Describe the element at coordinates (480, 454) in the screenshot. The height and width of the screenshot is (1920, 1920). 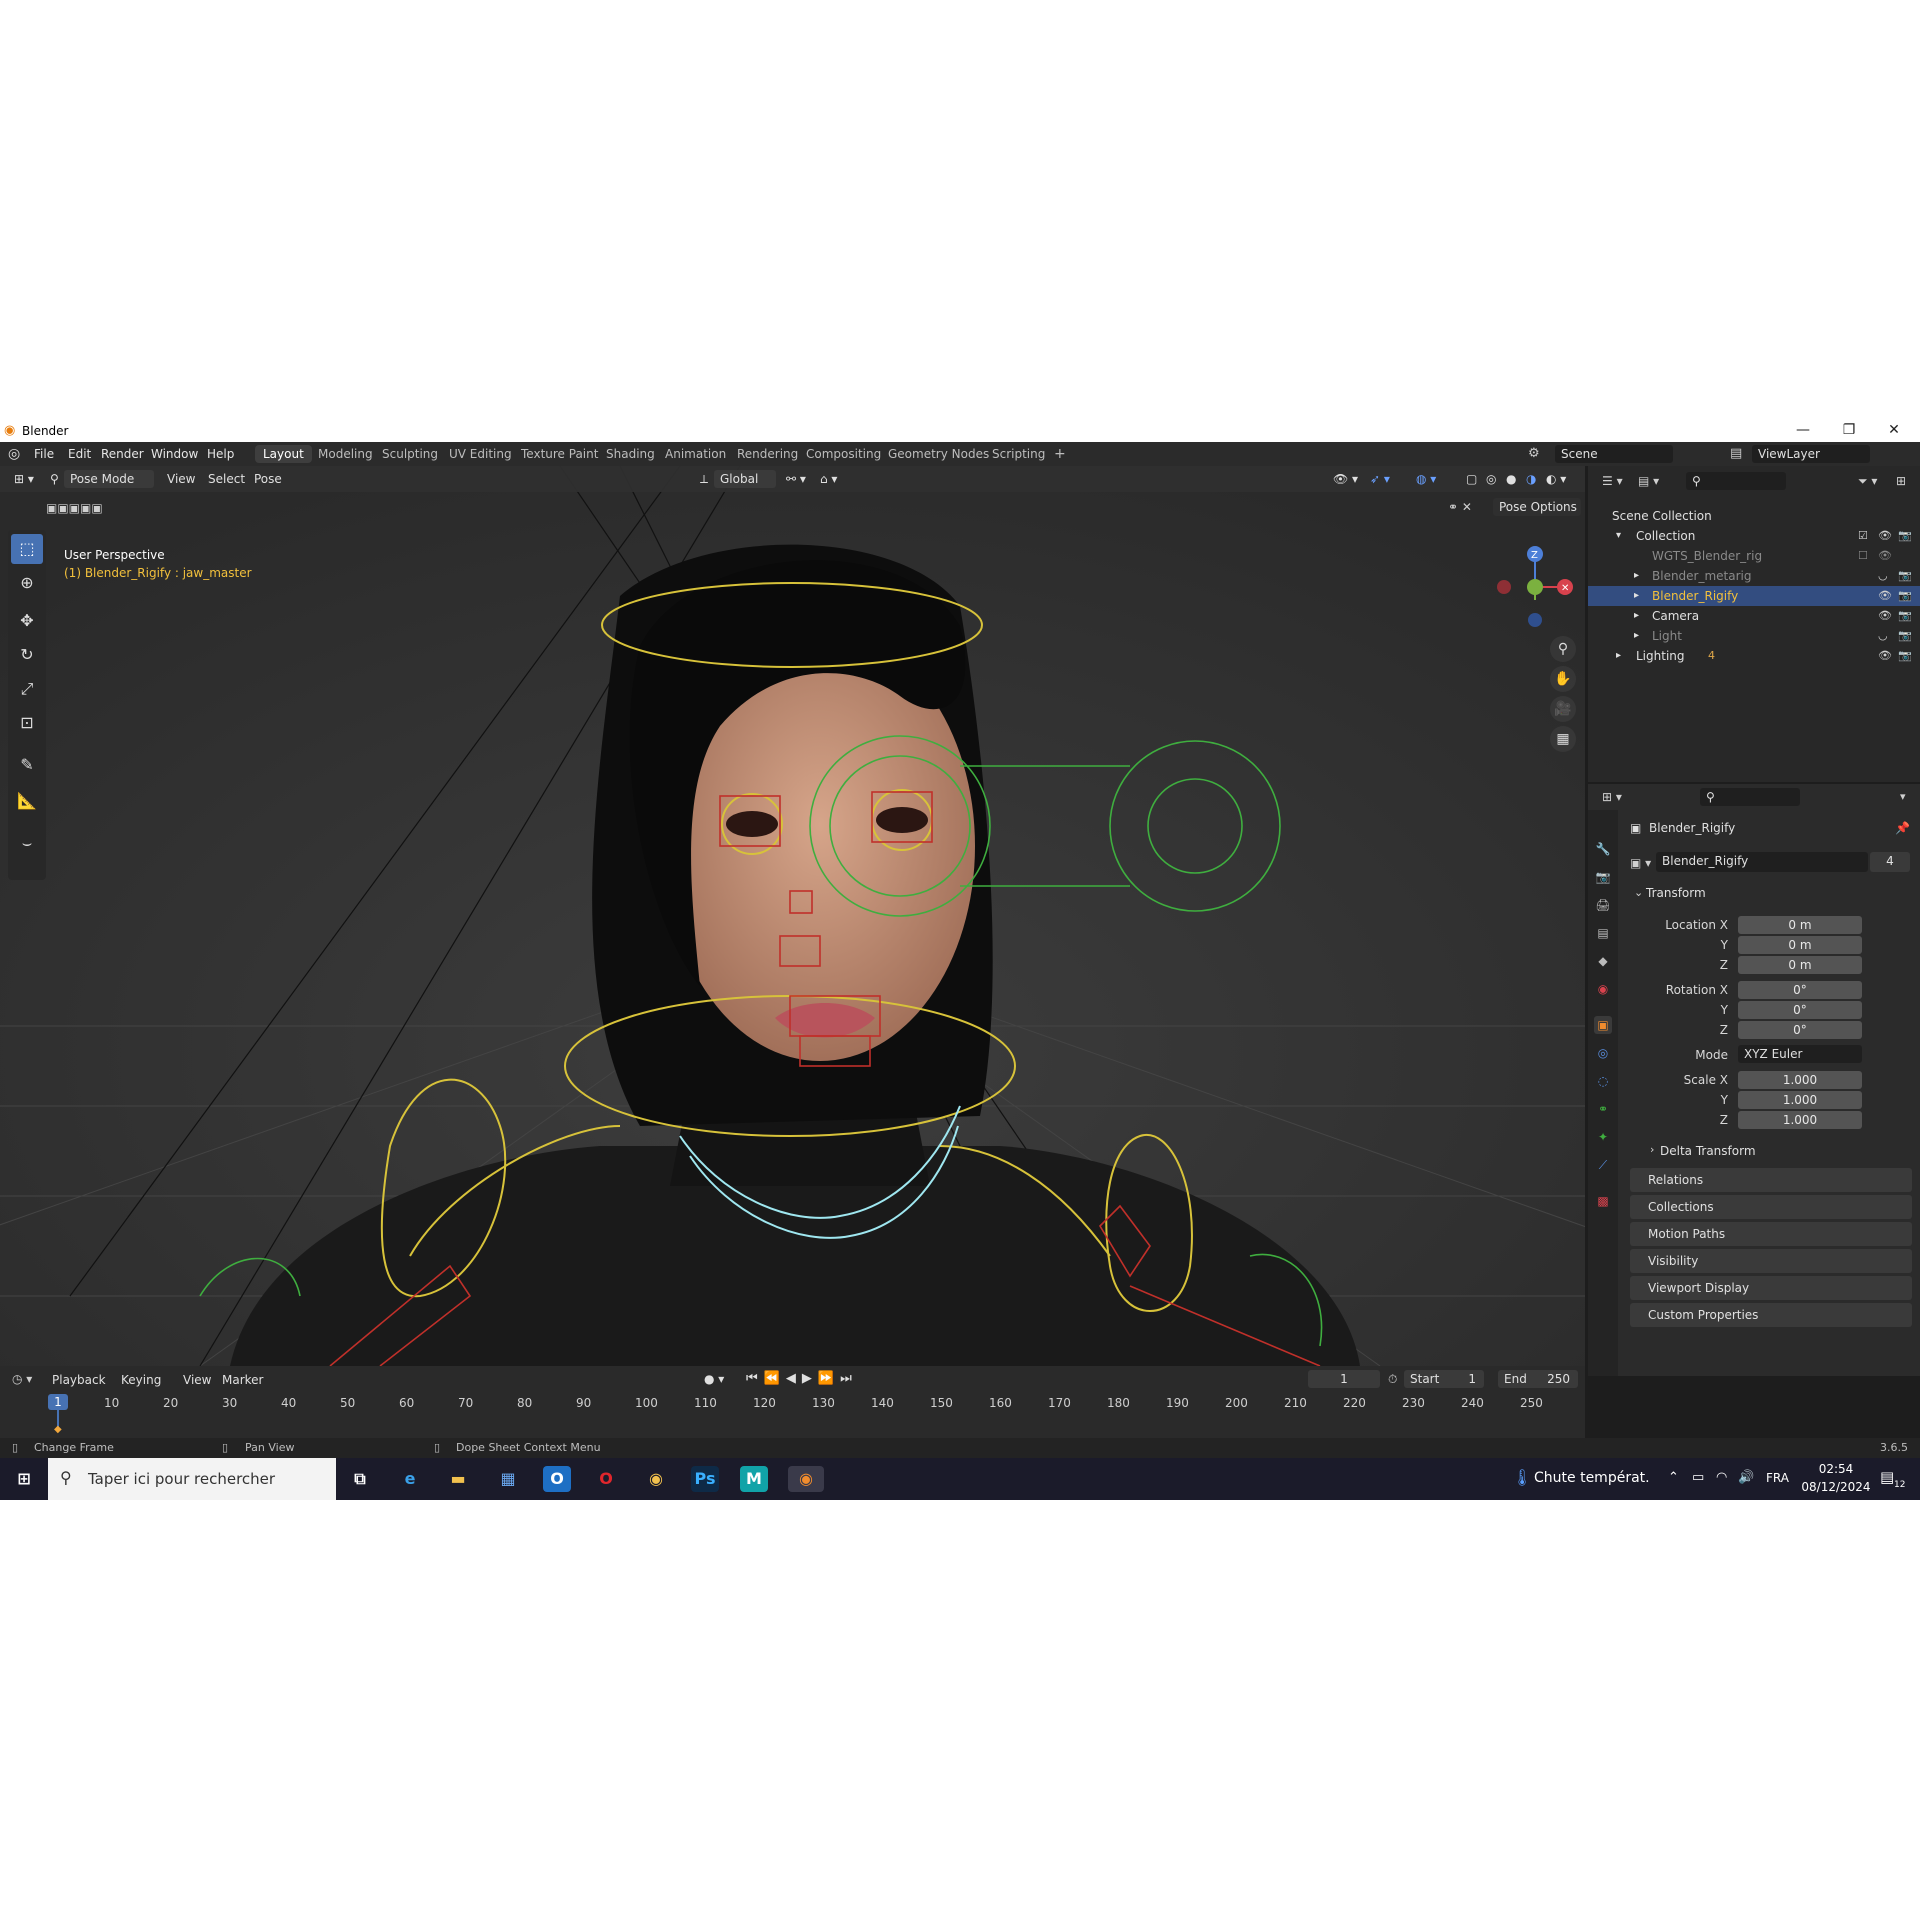
I see `tab-uv-editing: UV Editing` at that location.